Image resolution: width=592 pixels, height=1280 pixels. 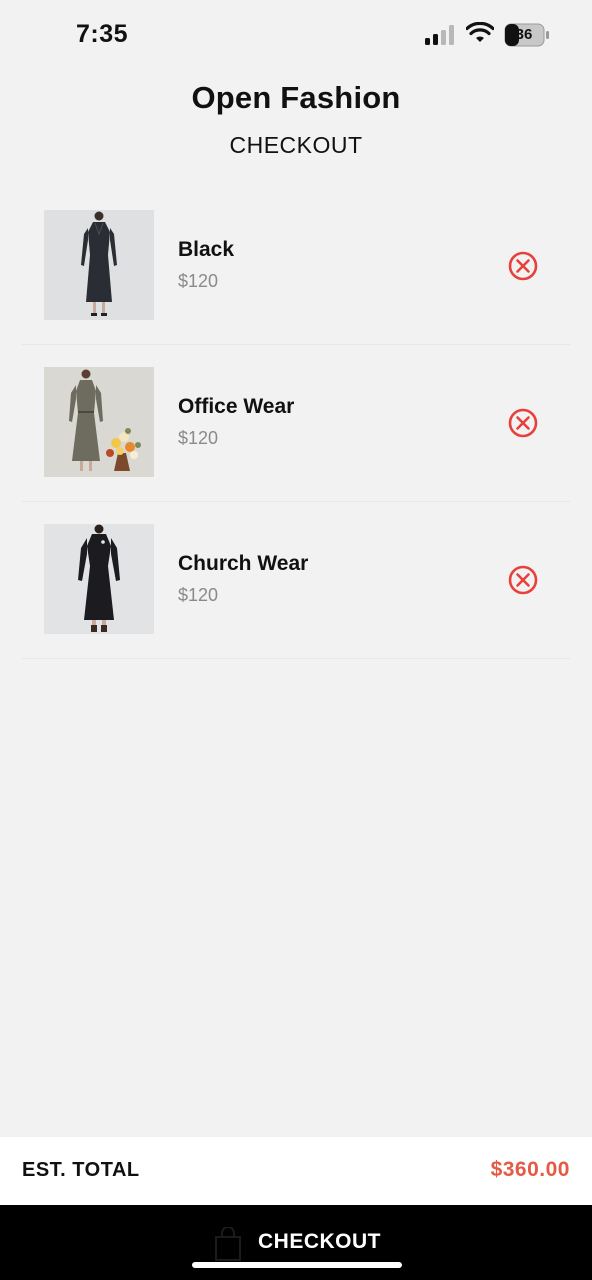 What do you see at coordinates (296, 35) in the screenshot?
I see `status-bar: 7:35 36` at bounding box center [296, 35].